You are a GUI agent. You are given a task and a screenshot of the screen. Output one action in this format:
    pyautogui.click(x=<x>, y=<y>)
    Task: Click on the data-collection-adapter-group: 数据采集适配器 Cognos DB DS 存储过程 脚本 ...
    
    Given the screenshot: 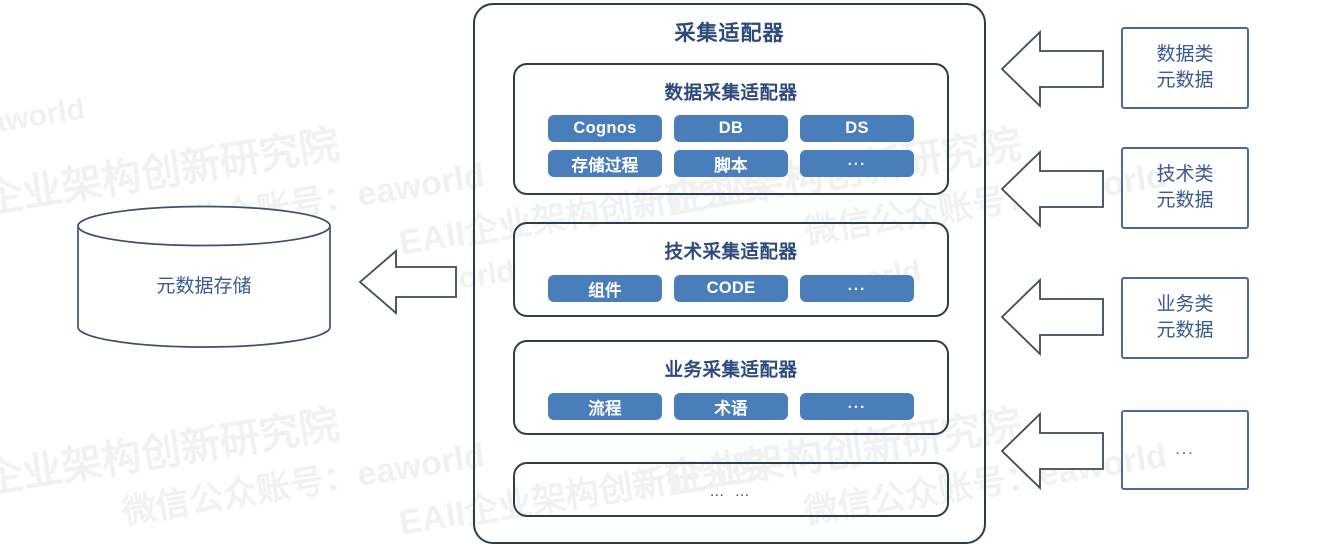 What is the action you would take?
    pyautogui.click(x=731, y=129)
    